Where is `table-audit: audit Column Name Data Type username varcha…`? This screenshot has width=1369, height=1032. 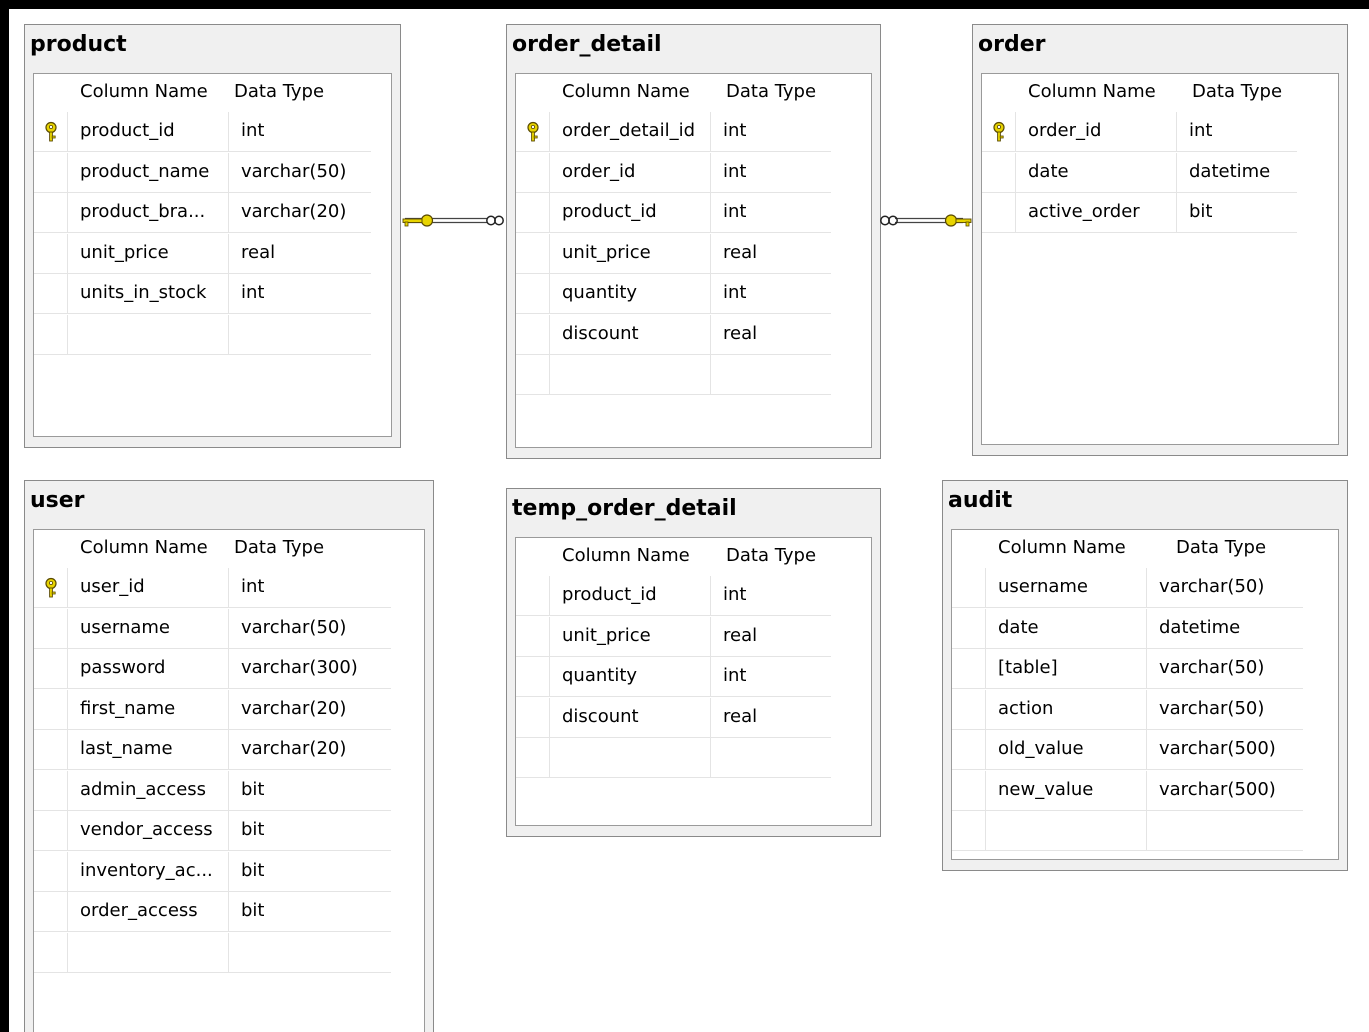
table-audit: audit Column Name Data Type username varcha… is located at coordinates (1145, 675).